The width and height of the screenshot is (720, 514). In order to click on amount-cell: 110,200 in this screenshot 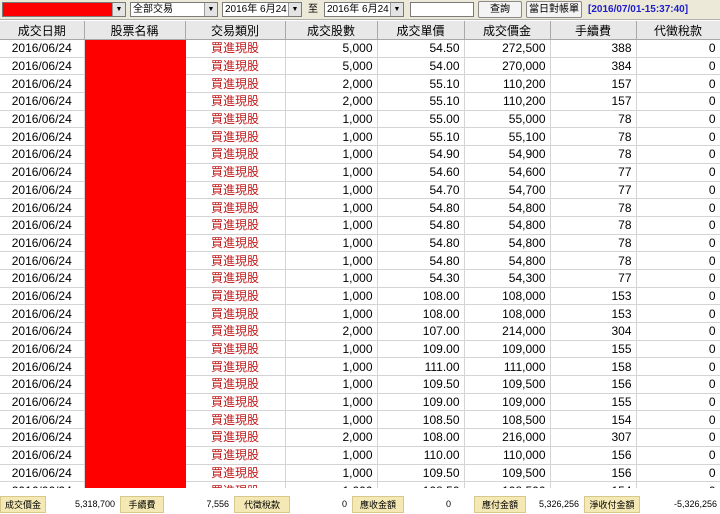, I will do `click(507, 84)`.